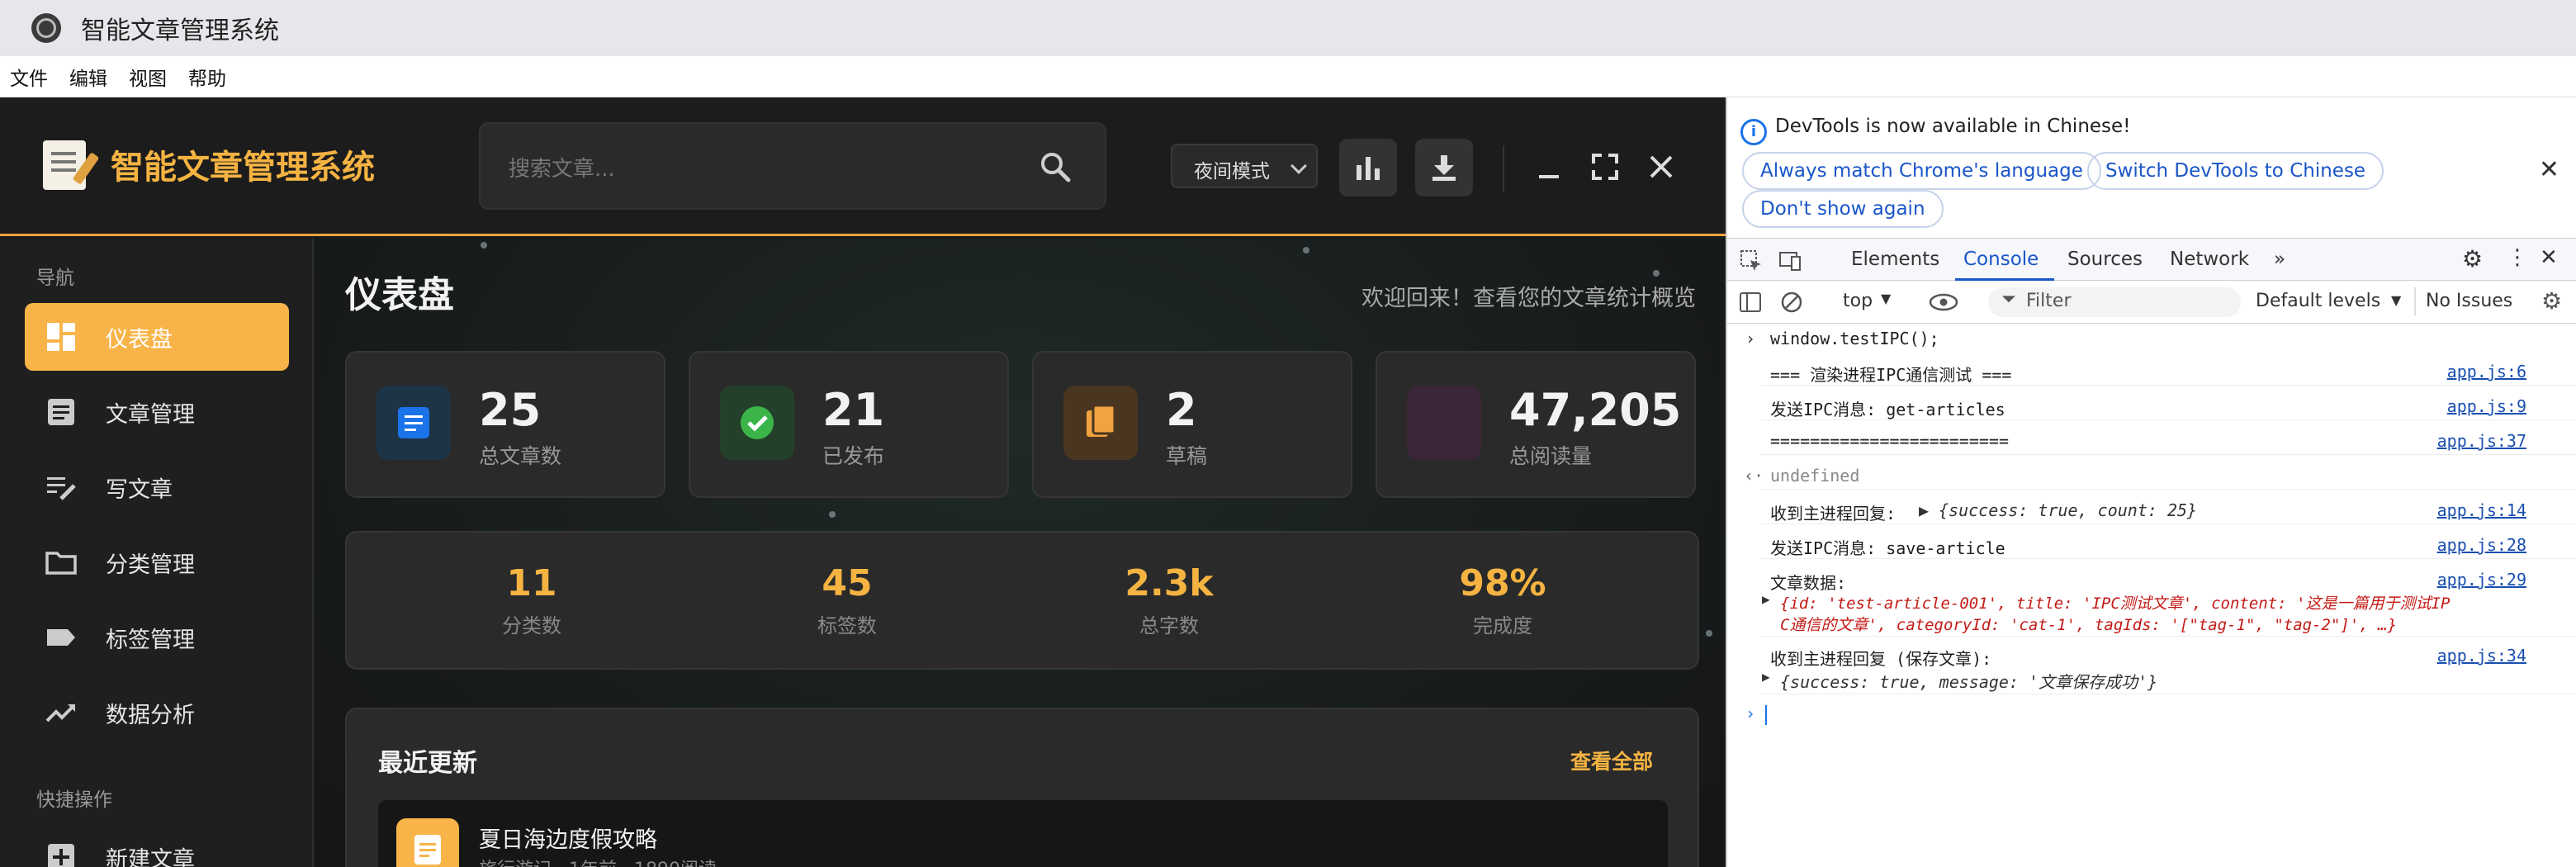 This screenshot has width=2576, height=867. I want to click on issues-counter: No Issues, so click(2469, 301).